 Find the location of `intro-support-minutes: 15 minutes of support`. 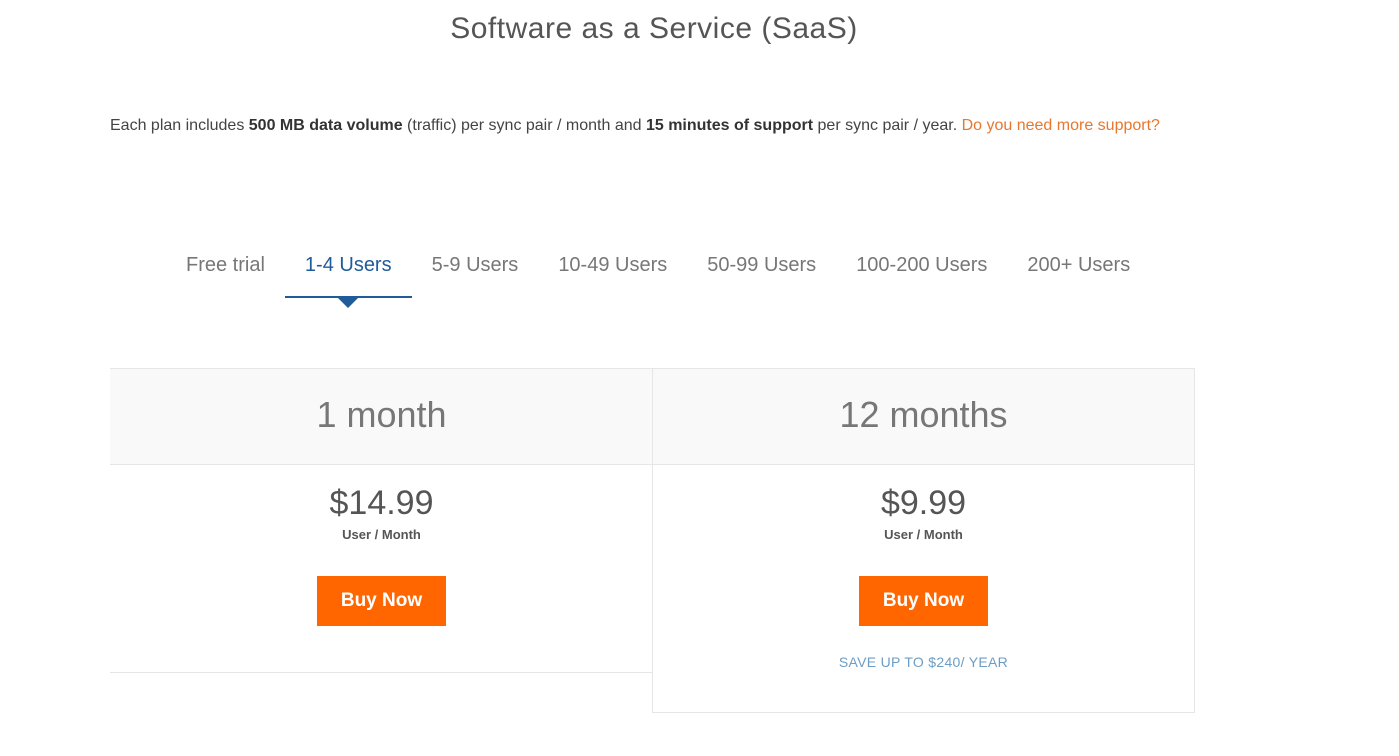

intro-support-minutes: 15 minutes of support is located at coordinates (729, 125).